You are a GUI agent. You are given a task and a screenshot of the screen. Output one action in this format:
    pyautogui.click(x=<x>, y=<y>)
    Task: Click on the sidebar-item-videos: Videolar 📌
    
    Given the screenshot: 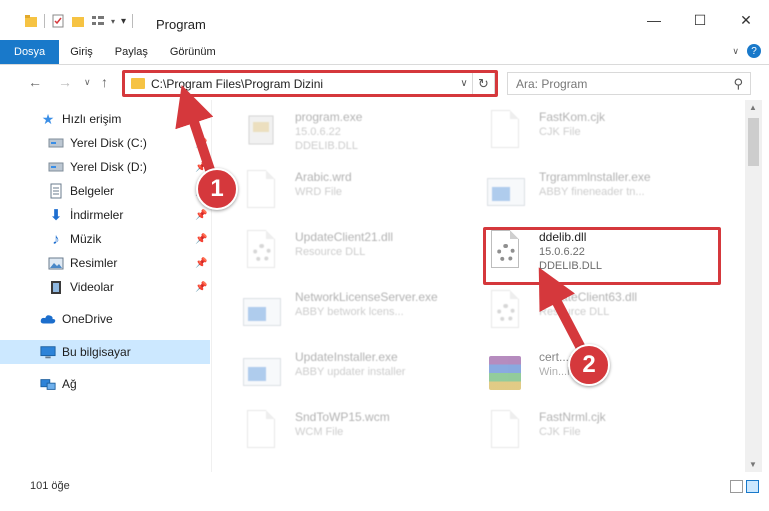 What is the action you would take?
    pyautogui.click(x=105, y=287)
    